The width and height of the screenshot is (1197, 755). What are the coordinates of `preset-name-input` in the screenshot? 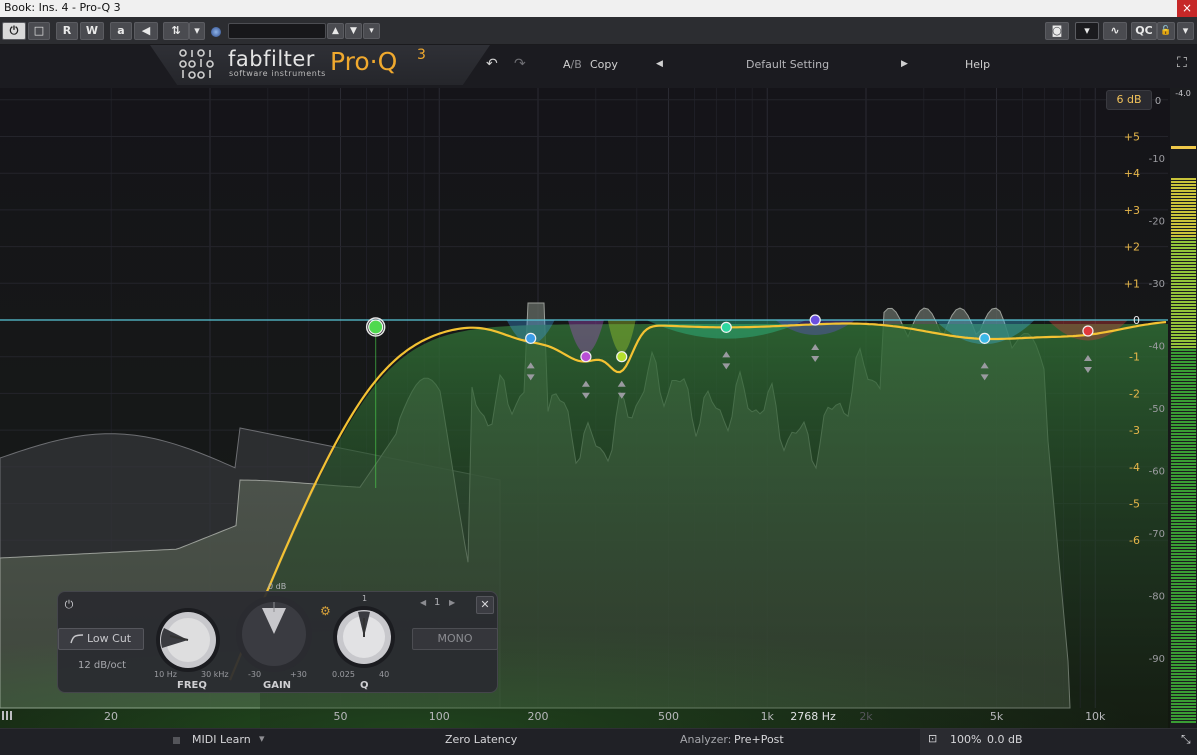 It's located at (277, 31).